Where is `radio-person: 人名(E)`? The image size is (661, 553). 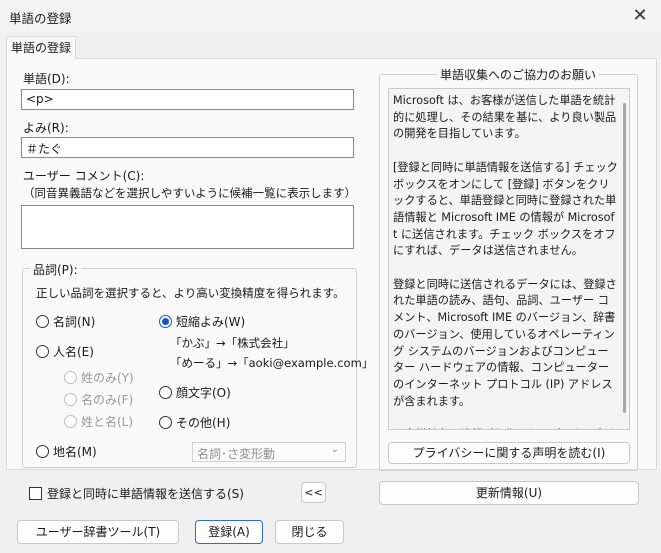
radio-person: 人名(E) is located at coordinates (65, 351).